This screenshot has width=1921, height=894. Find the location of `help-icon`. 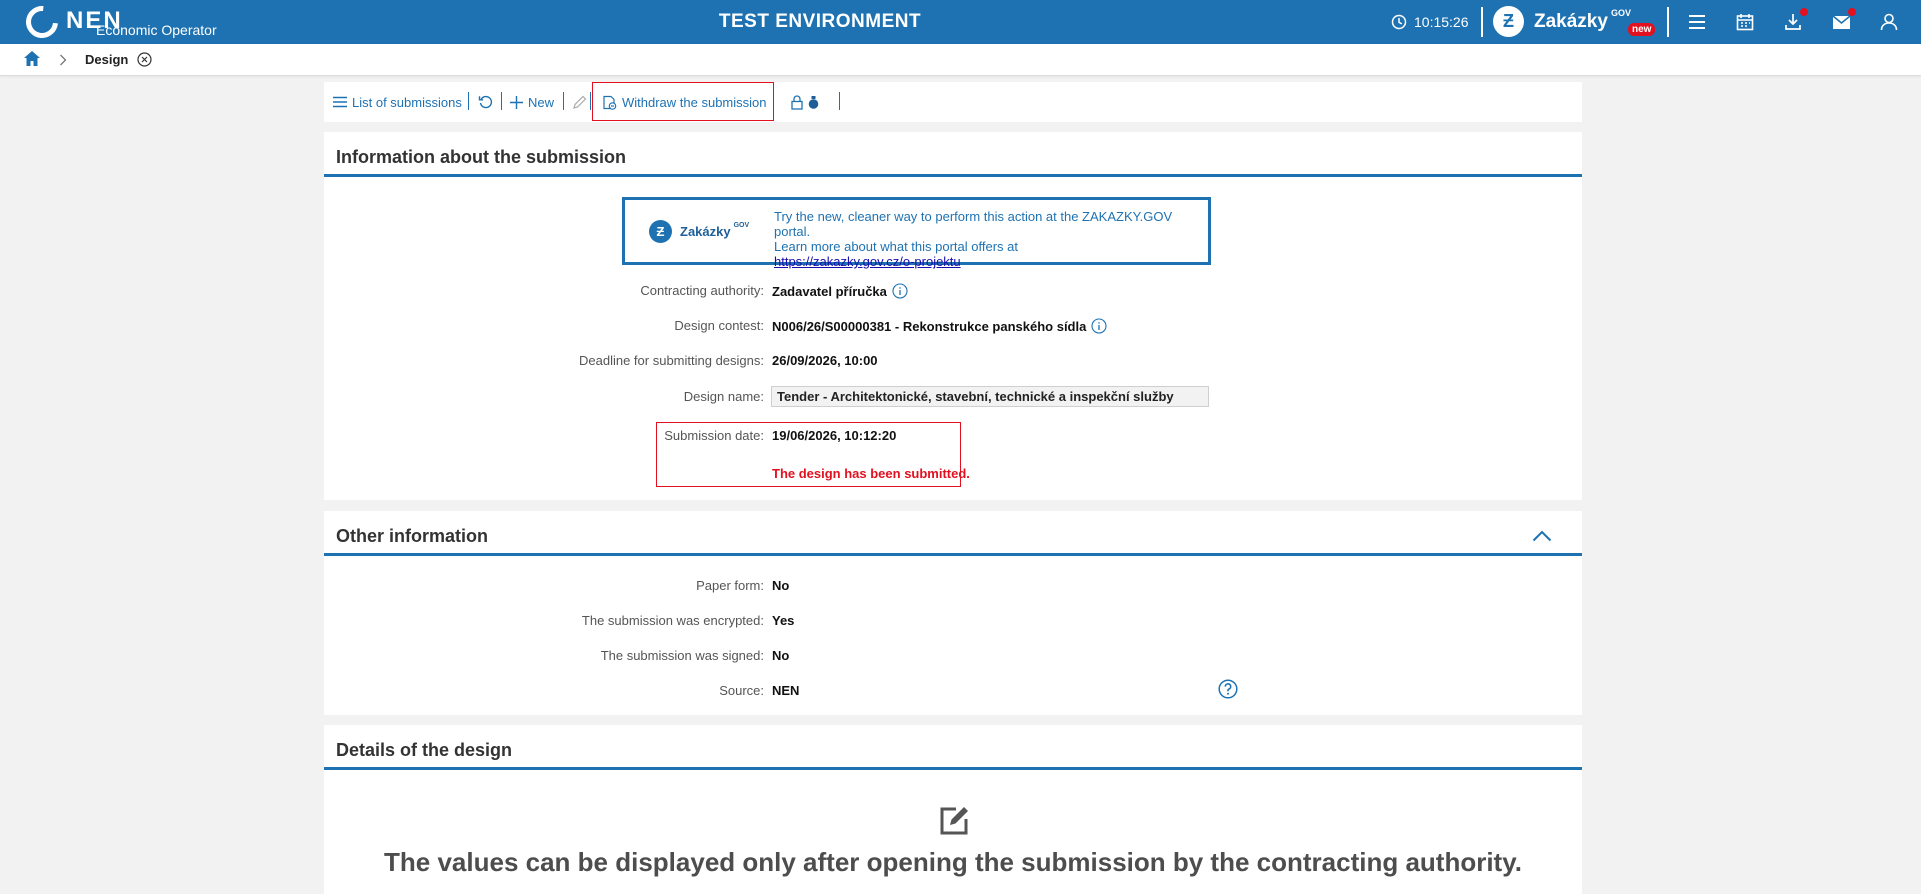

help-icon is located at coordinates (1228, 691).